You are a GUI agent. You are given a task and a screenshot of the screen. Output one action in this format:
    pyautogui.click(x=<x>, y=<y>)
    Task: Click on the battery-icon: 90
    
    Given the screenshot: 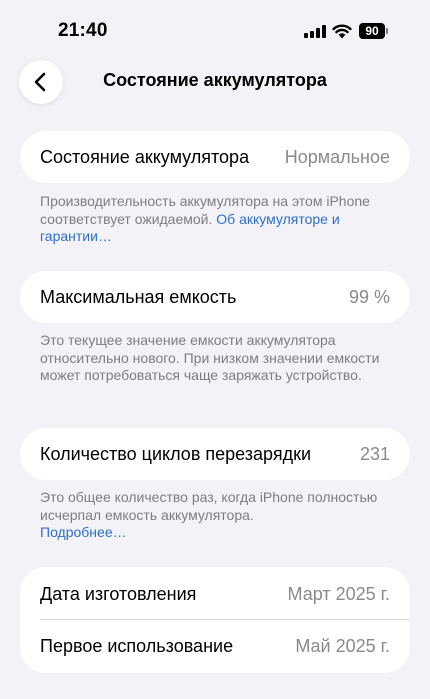 What is the action you would take?
    pyautogui.click(x=373, y=31)
    